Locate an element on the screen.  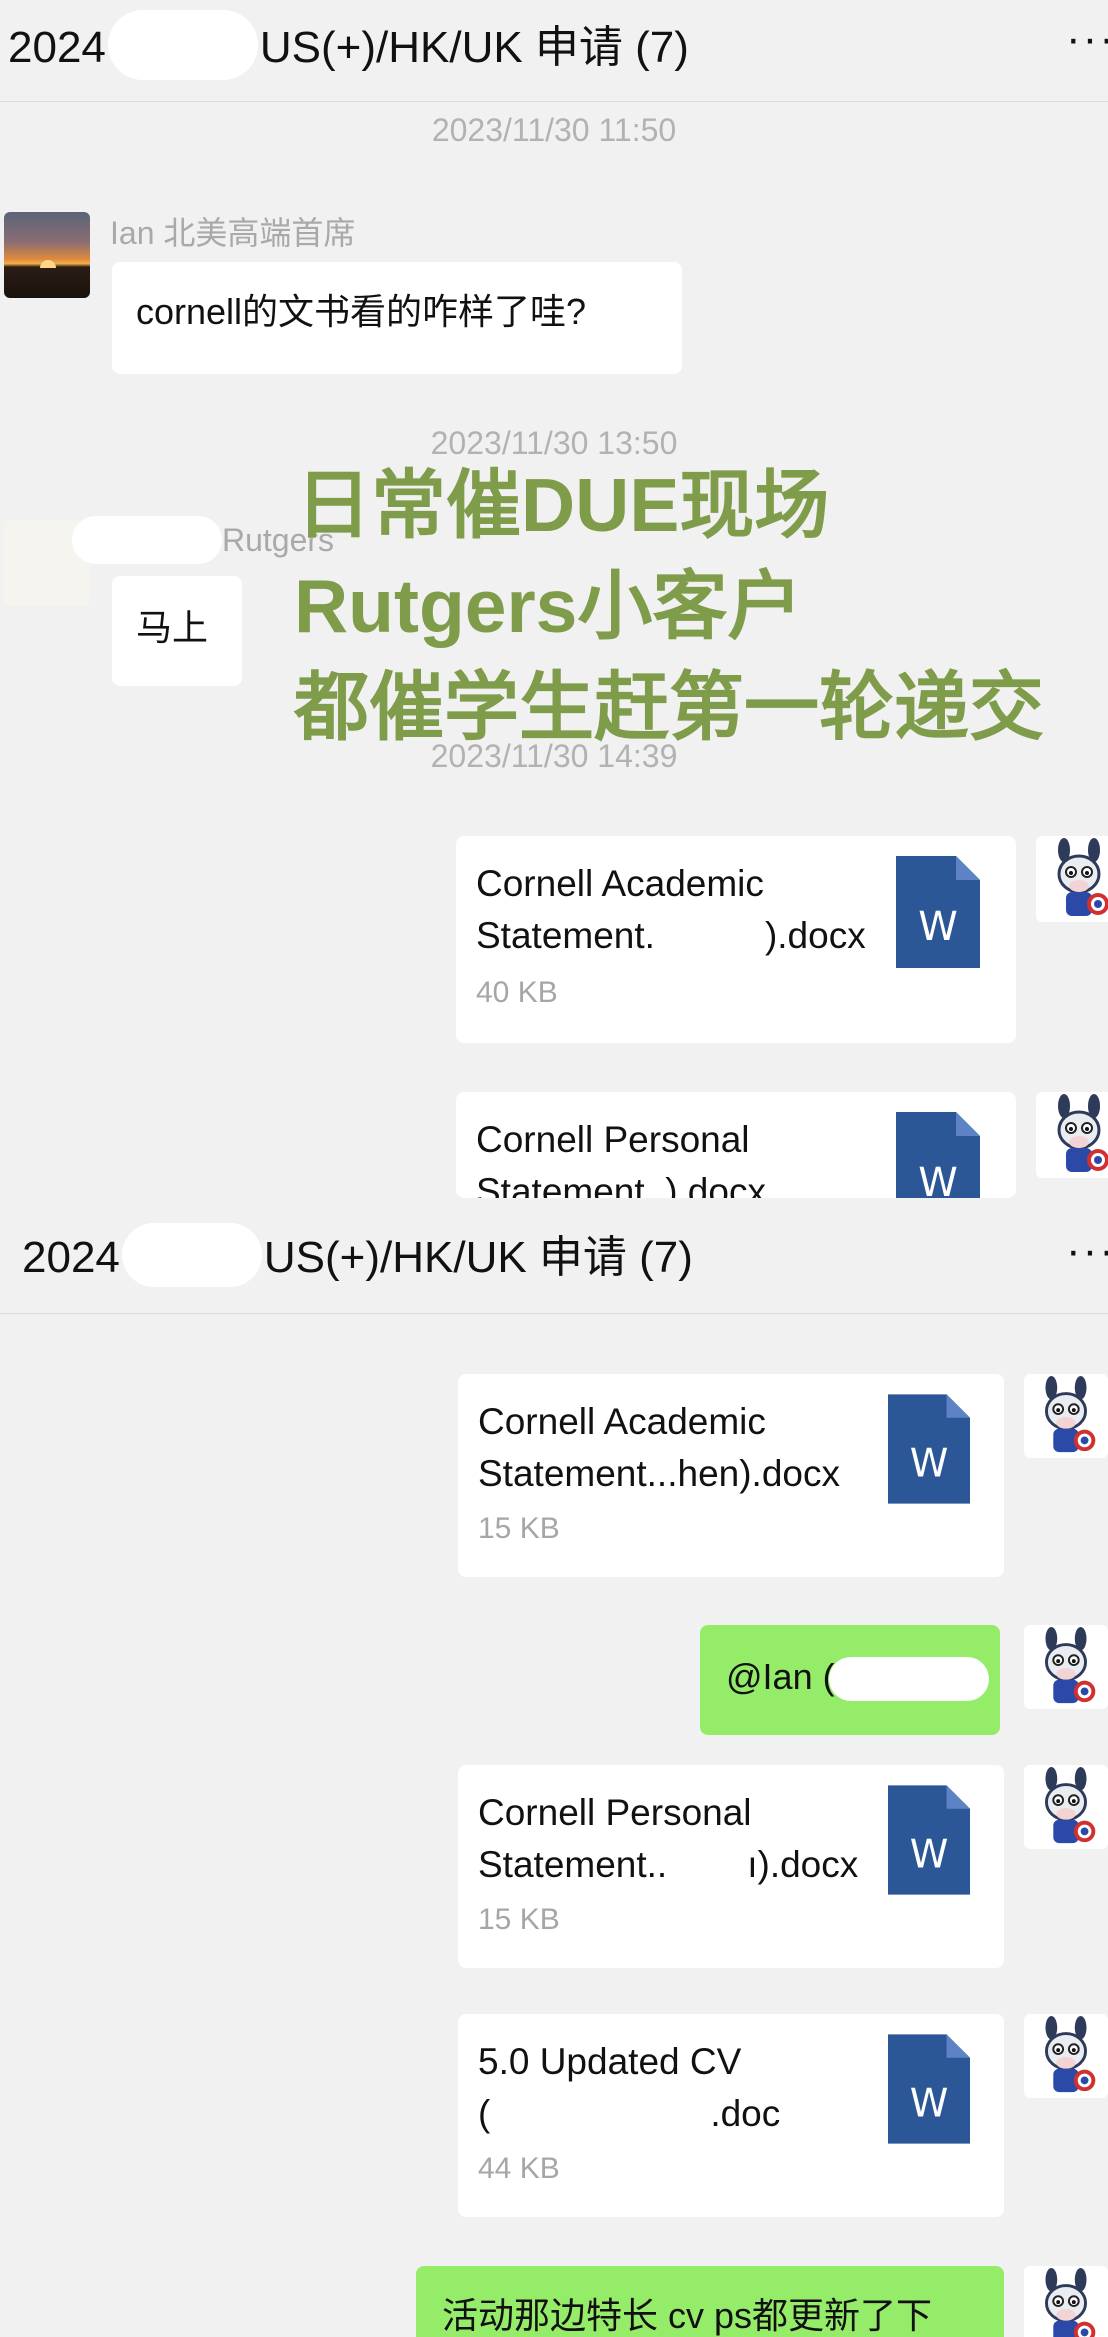
file-size: 44 KB is located at coordinates (519, 2168).